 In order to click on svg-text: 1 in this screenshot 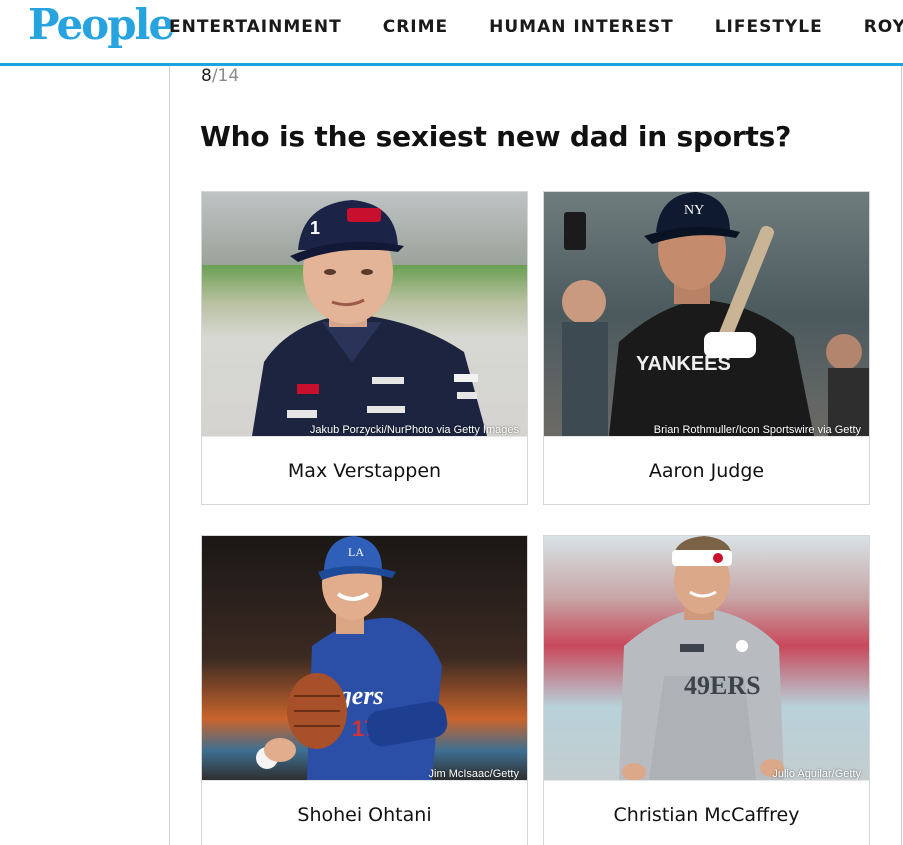, I will do `click(315, 228)`.